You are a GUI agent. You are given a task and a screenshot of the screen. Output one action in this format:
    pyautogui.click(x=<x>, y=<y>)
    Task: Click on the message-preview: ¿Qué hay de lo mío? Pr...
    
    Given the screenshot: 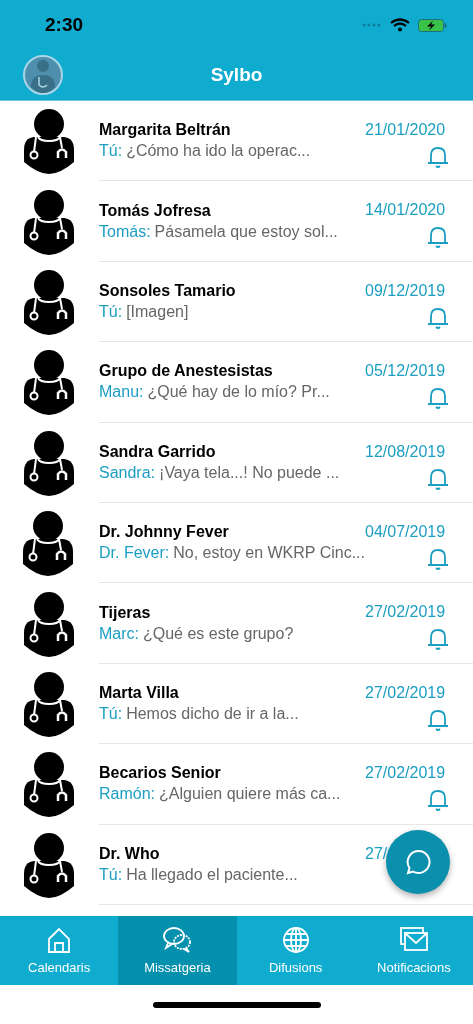 What is the action you would take?
    pyautogui.click(x=238, y=392)
    